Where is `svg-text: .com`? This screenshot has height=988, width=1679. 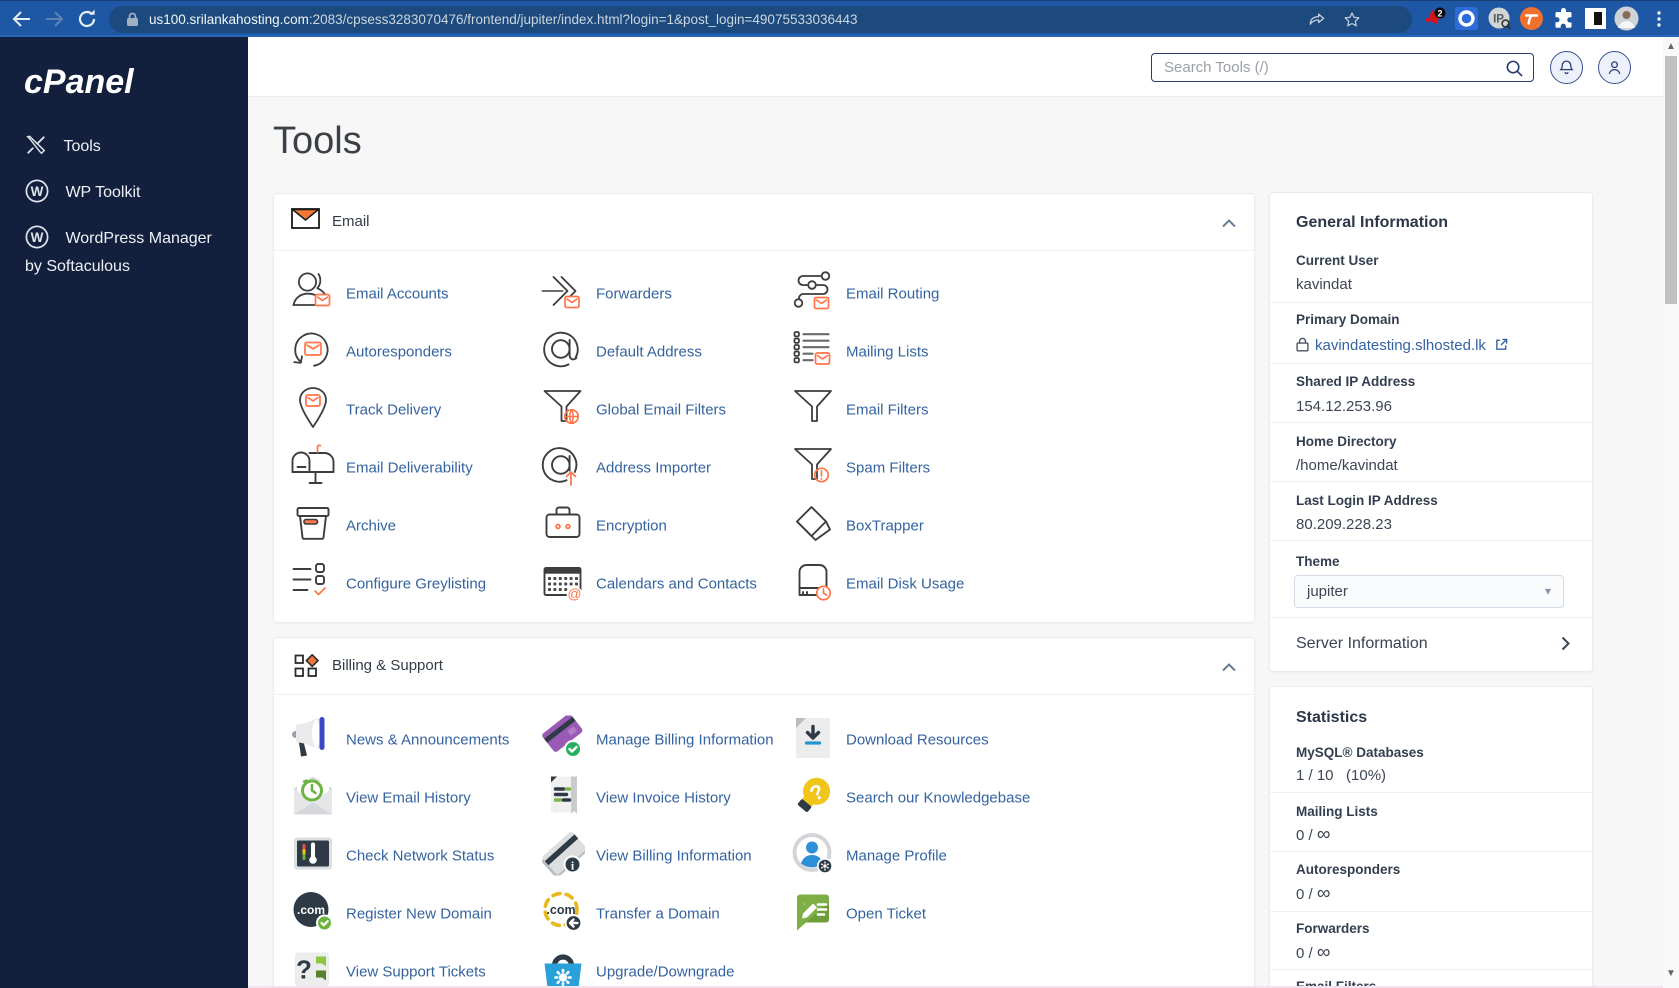
svg-text: .com is located at coordinates (311, 910).